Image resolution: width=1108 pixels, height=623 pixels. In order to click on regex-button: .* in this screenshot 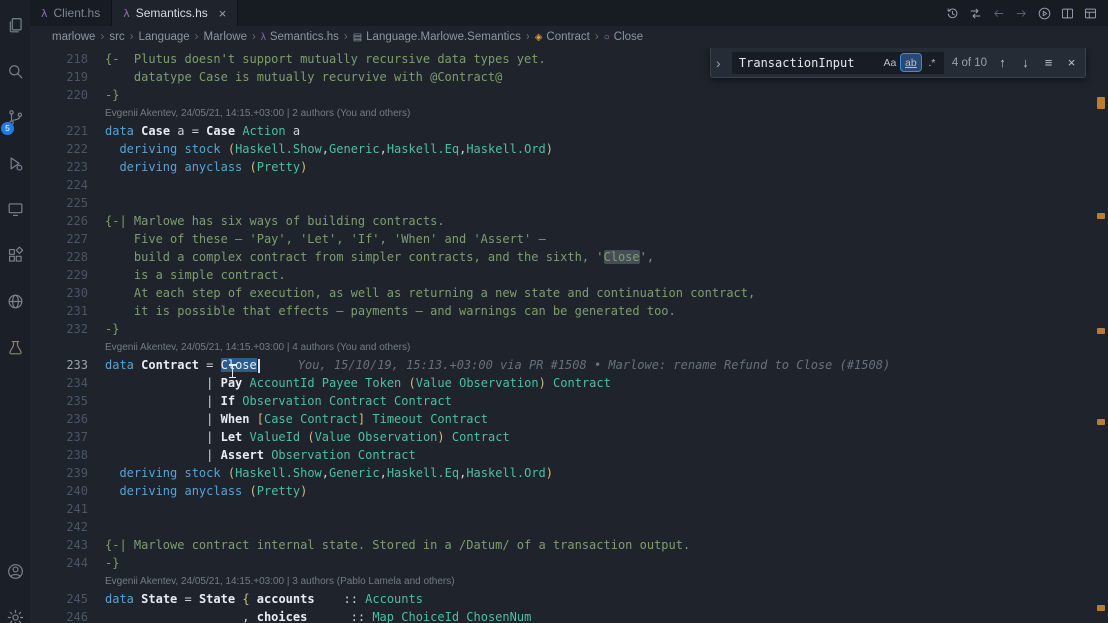, I will do `click(932, 62)`.